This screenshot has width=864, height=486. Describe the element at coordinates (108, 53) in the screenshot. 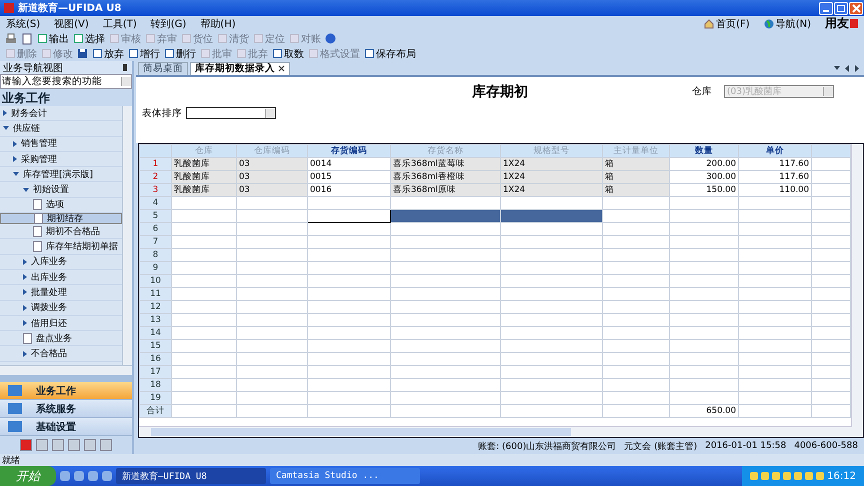

I see `toolbar-button: 放弃` at that location.